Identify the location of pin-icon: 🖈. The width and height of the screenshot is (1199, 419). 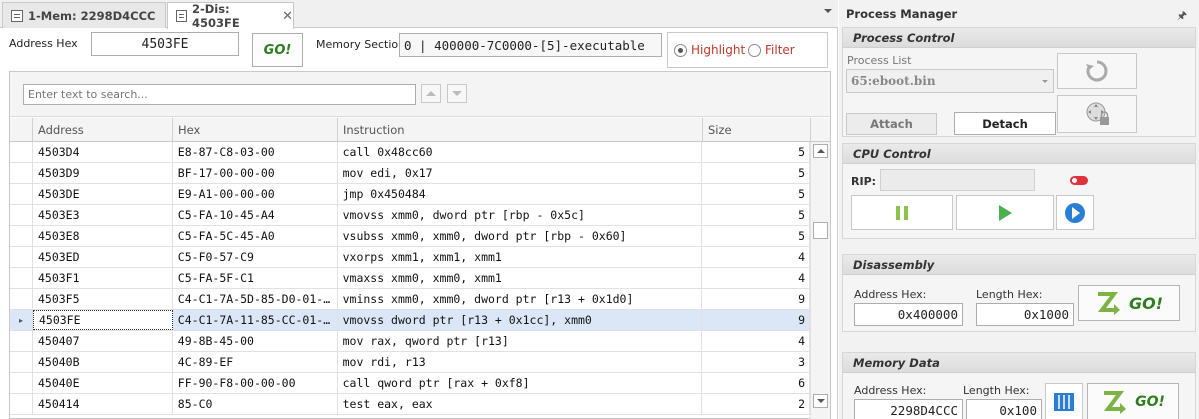
(1182, 16).